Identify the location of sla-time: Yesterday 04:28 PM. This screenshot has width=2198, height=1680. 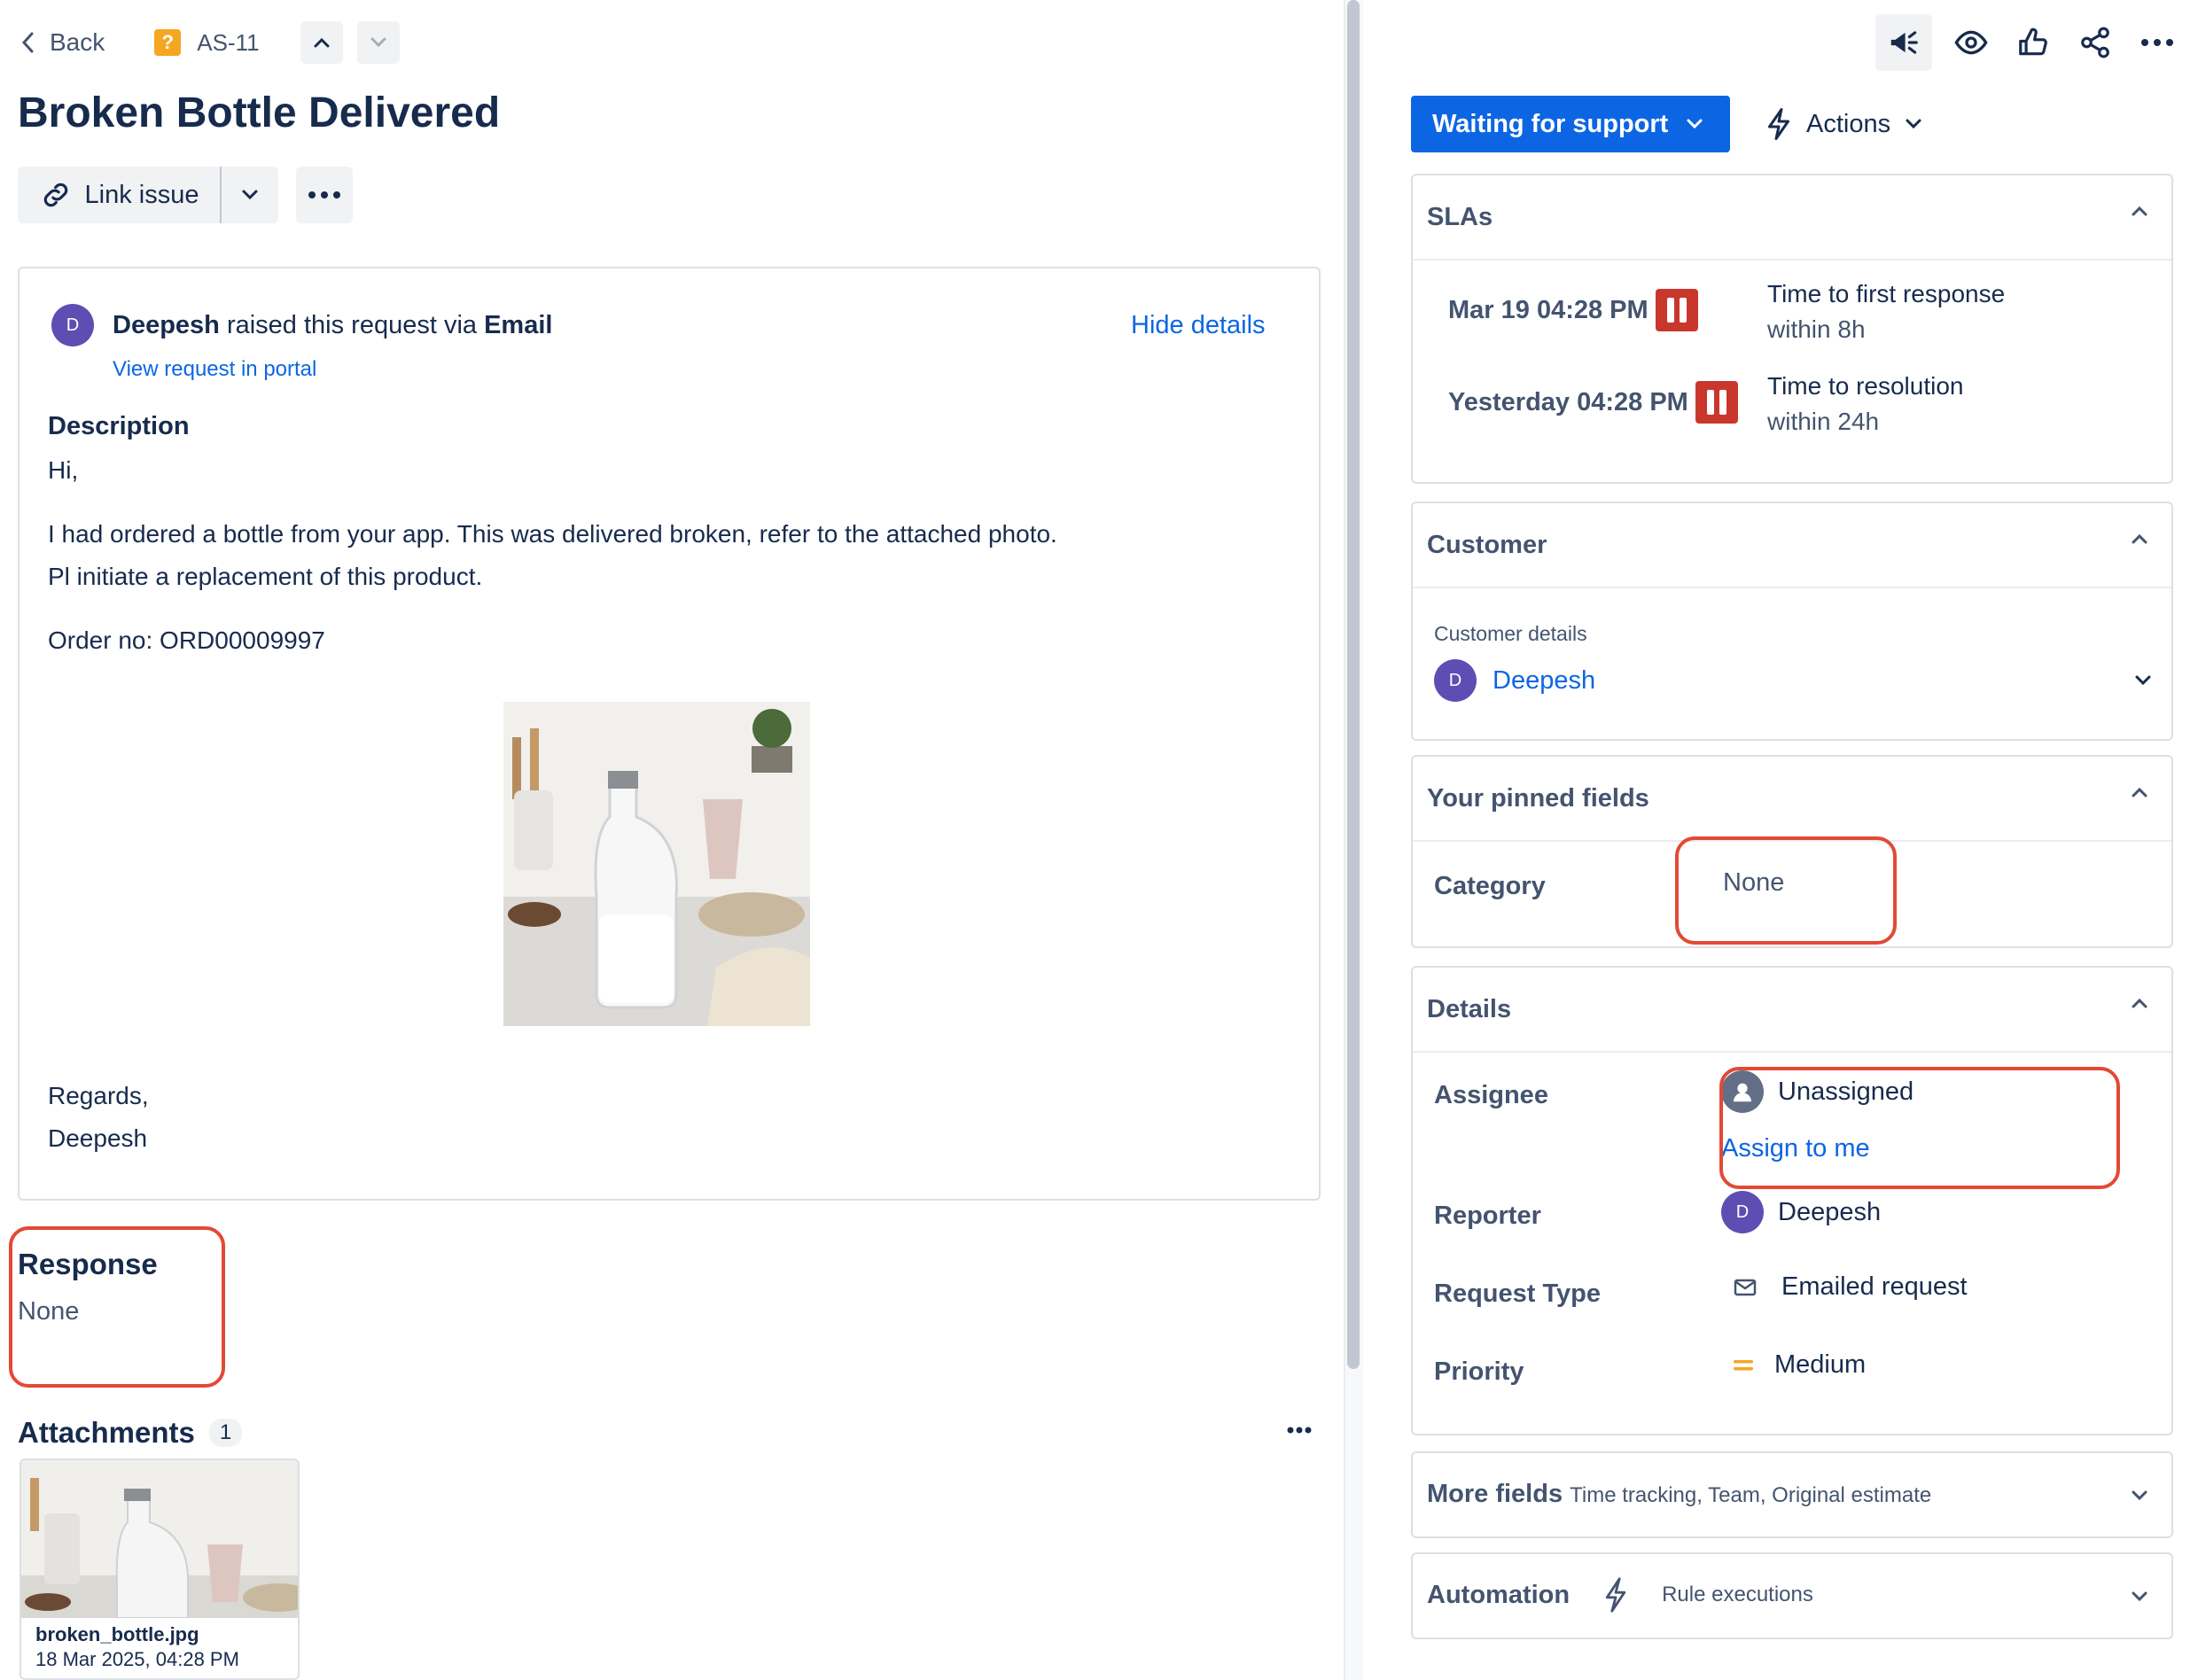
(1568, 401).